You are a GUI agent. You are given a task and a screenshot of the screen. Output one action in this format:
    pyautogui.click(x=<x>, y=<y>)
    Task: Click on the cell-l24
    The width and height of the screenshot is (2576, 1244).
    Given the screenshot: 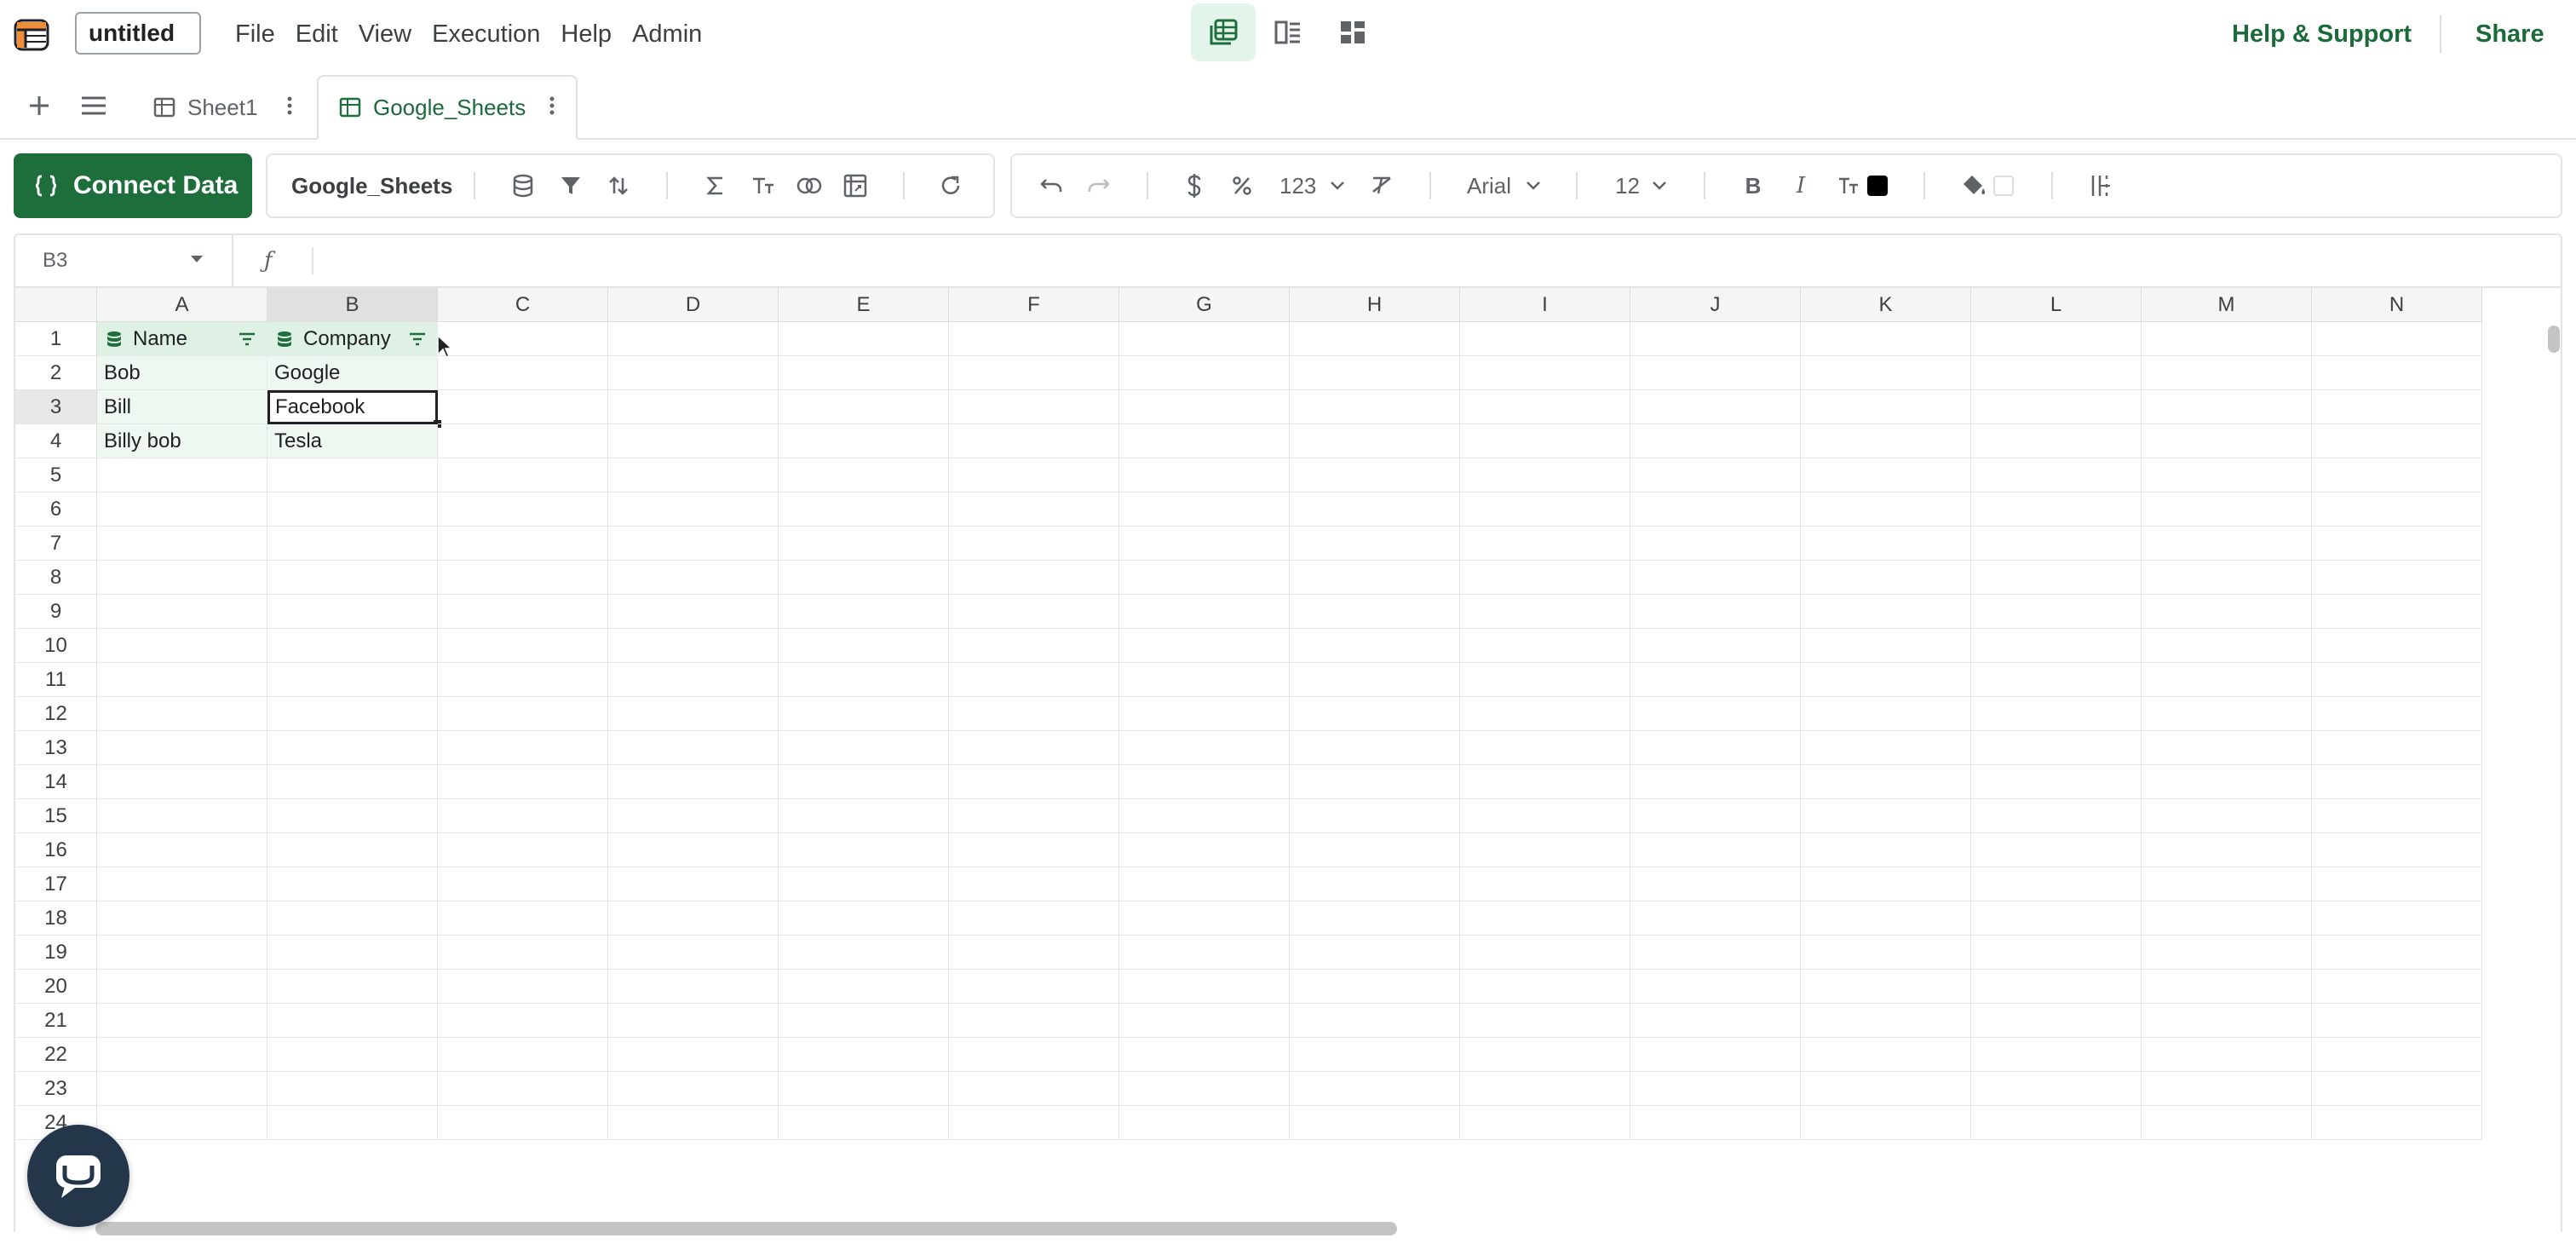 What is the action you would take?
    pyautogui.click(x=2056, y=1123)
    